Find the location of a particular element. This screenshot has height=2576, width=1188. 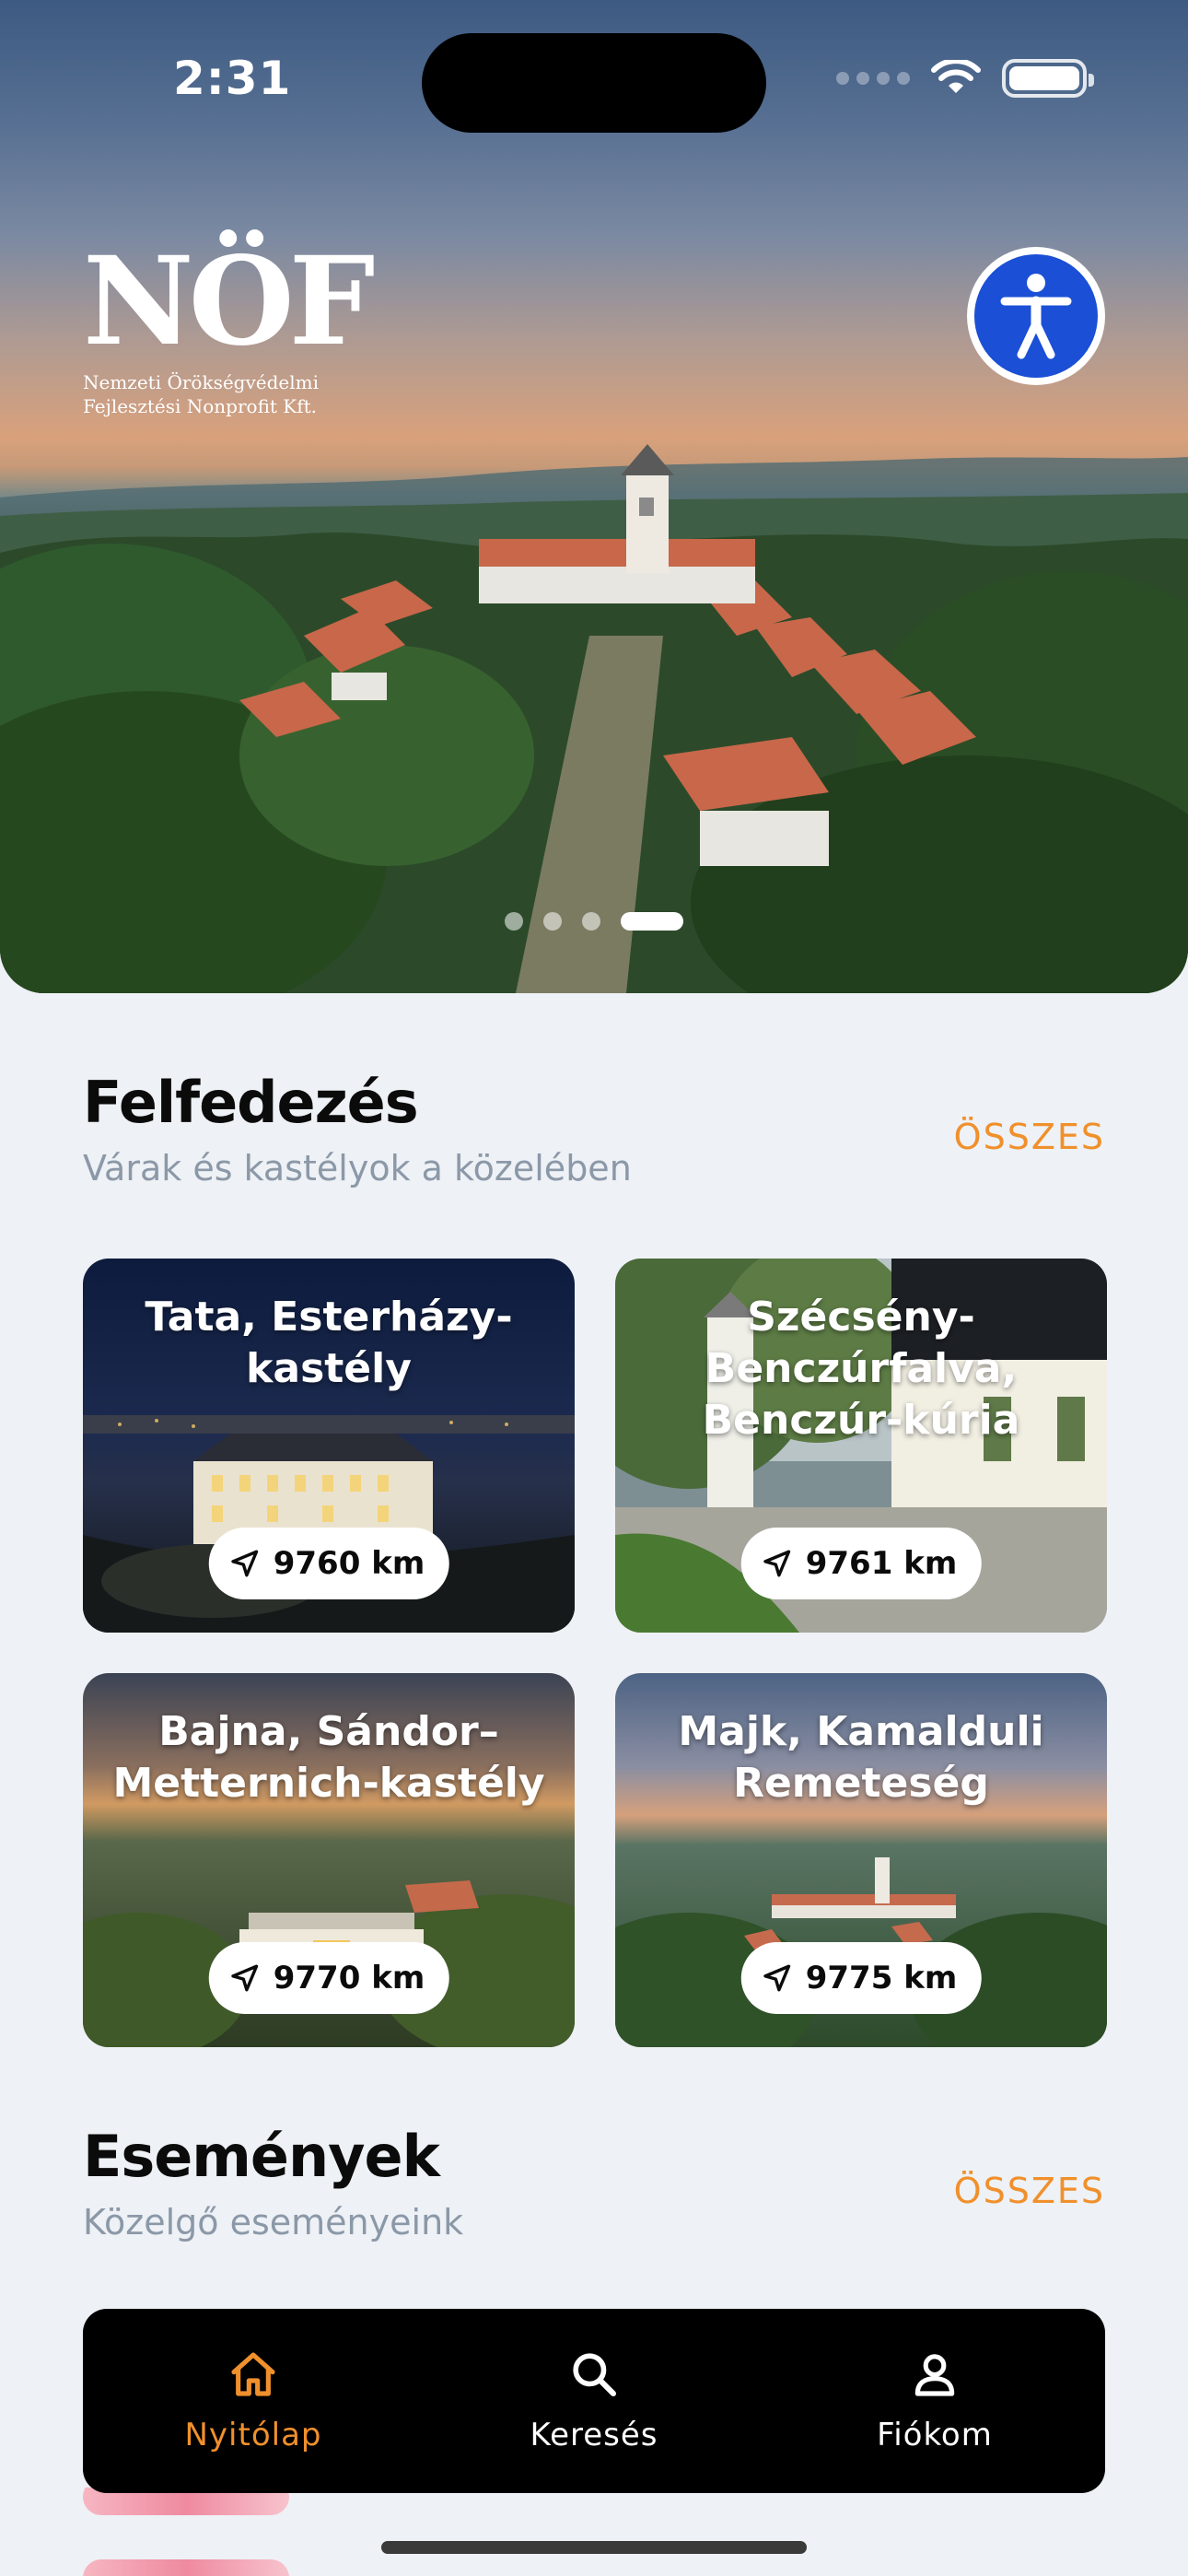

wifi-icon is located at coordinates (956, 76).